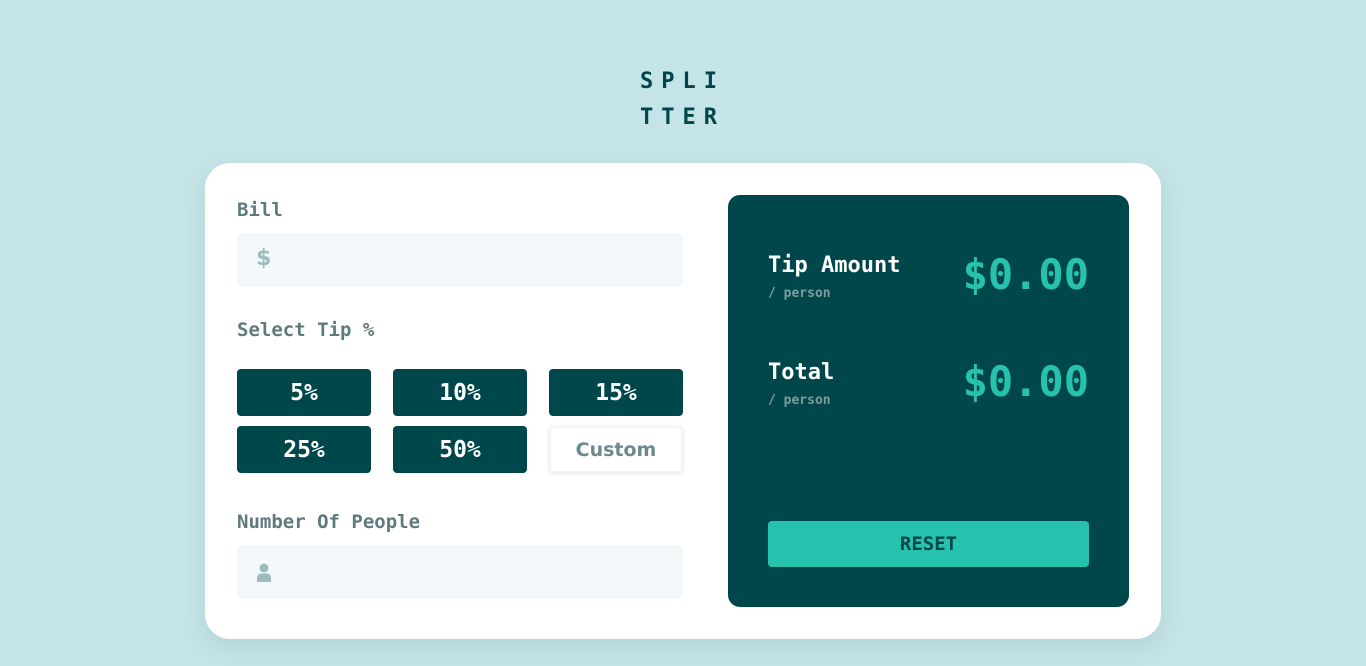 Image resolution: width=1366 pixels, height=666 pixels. What do you see at coordinates (799, 293) in the screenshot?
I see `tip-amount-per-person-label: / person` at bounding box center [799, 293].